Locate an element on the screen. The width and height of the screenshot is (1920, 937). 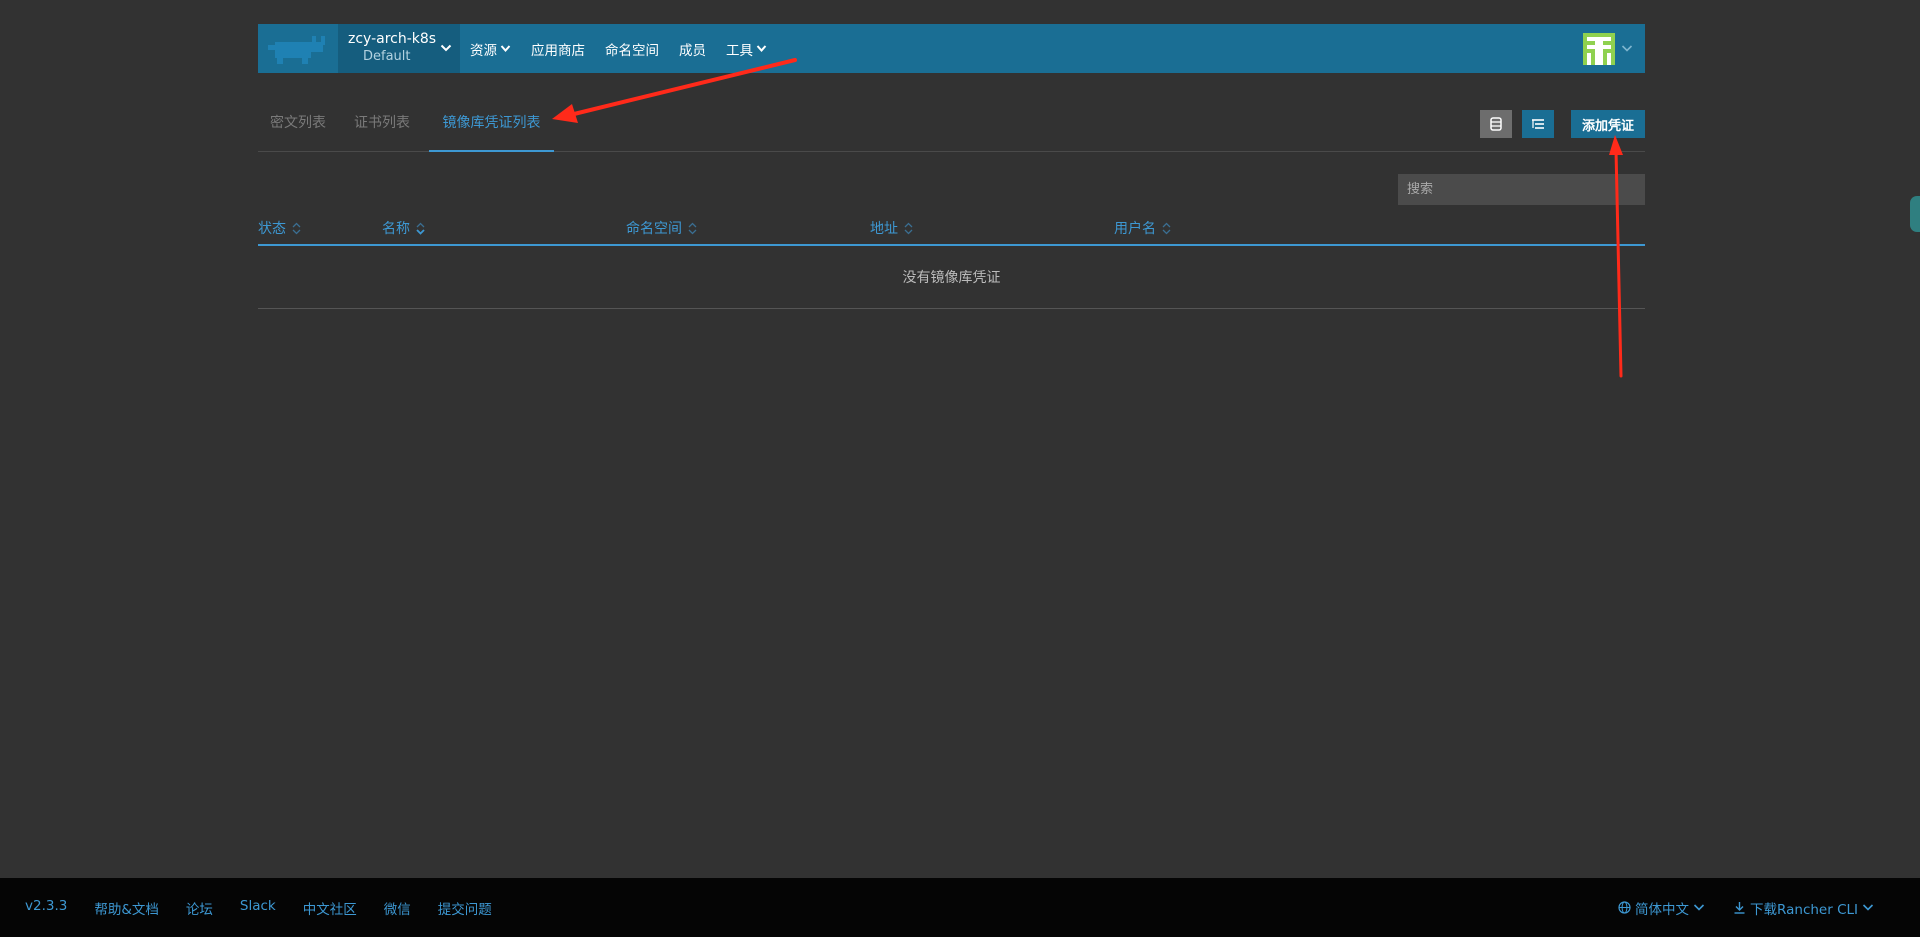
nav-resources: 资源 is located at coordinates (490, 48).